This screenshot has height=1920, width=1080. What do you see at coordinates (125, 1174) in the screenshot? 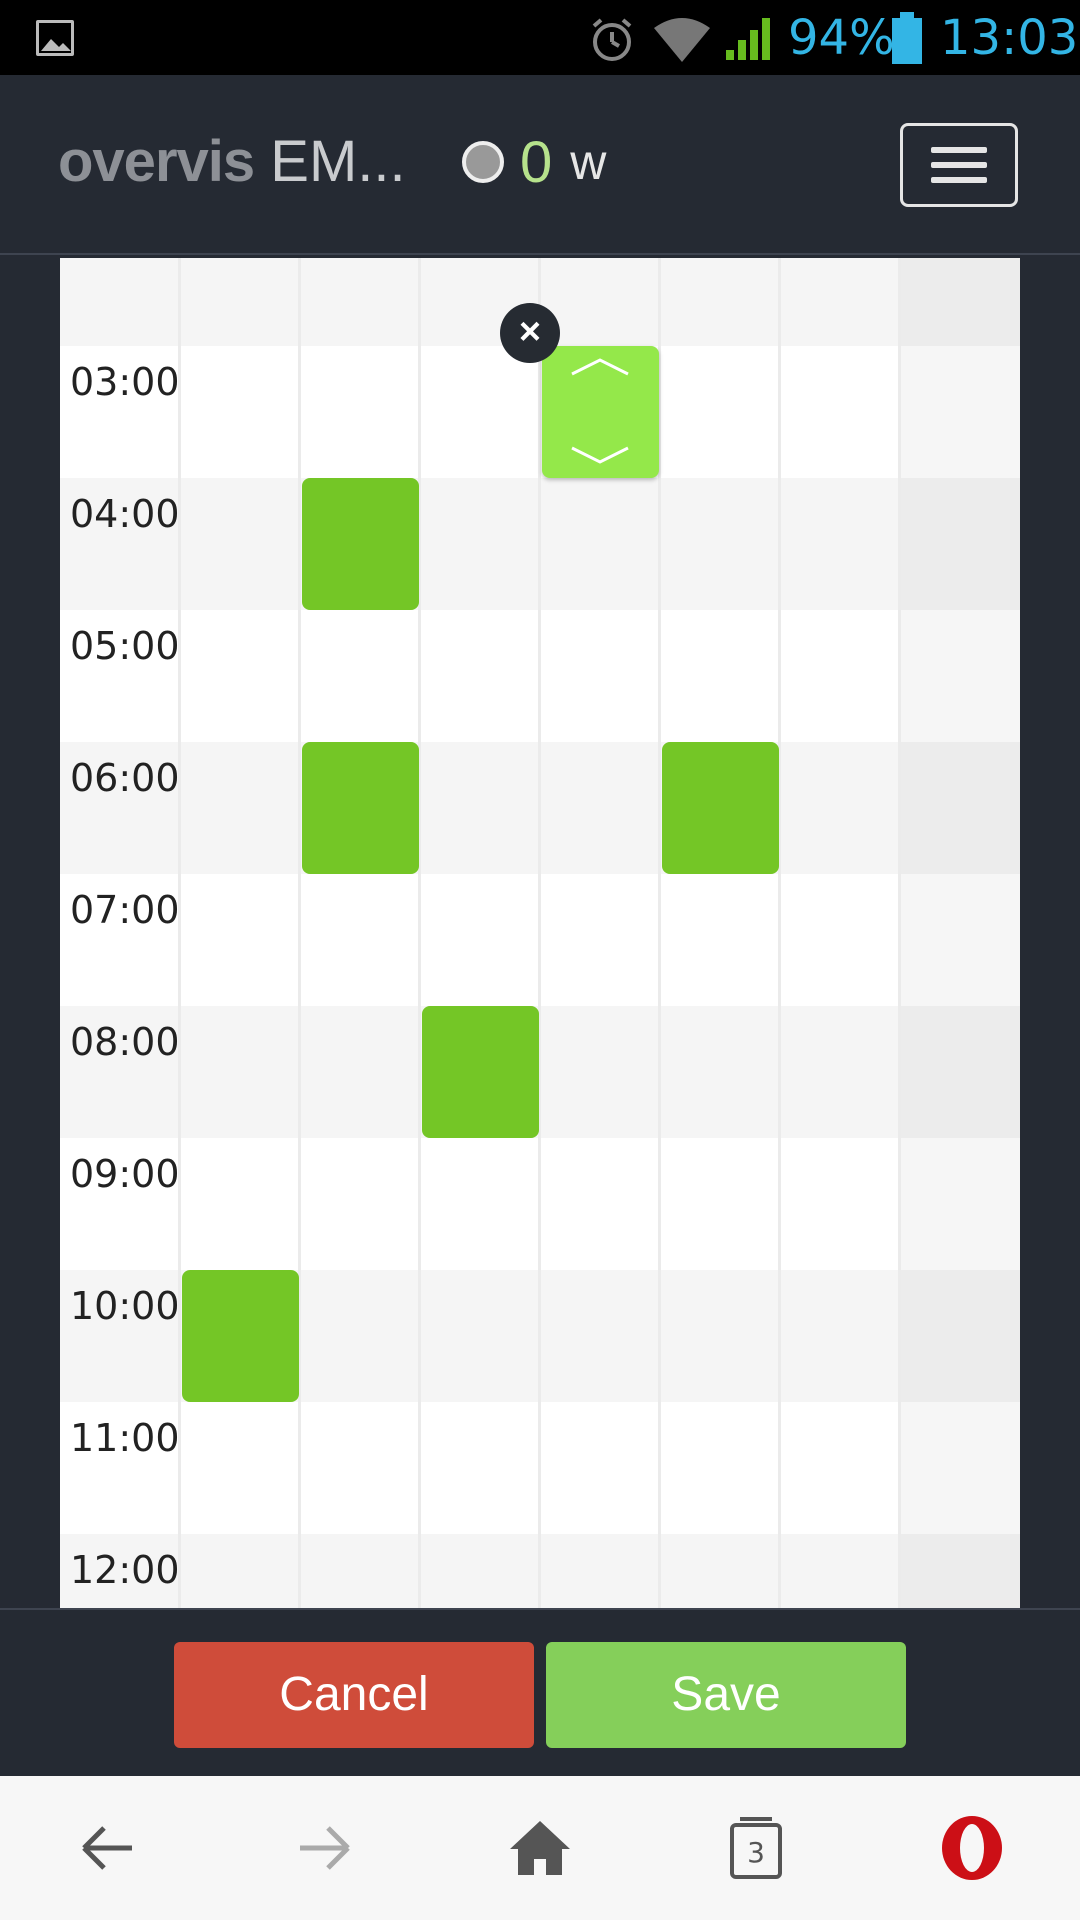
I see `time-label: 09:00` at bounding box center [125, 1174].